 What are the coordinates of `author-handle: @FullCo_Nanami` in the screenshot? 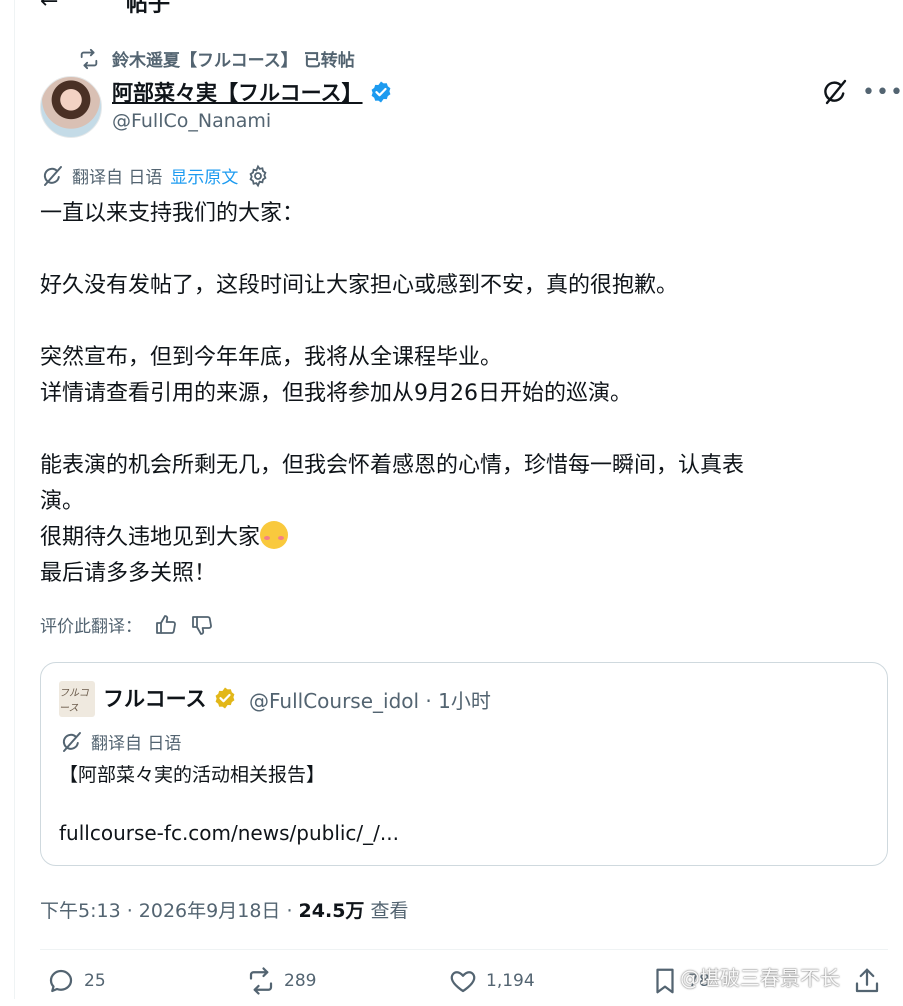 It's located at (191, 121).